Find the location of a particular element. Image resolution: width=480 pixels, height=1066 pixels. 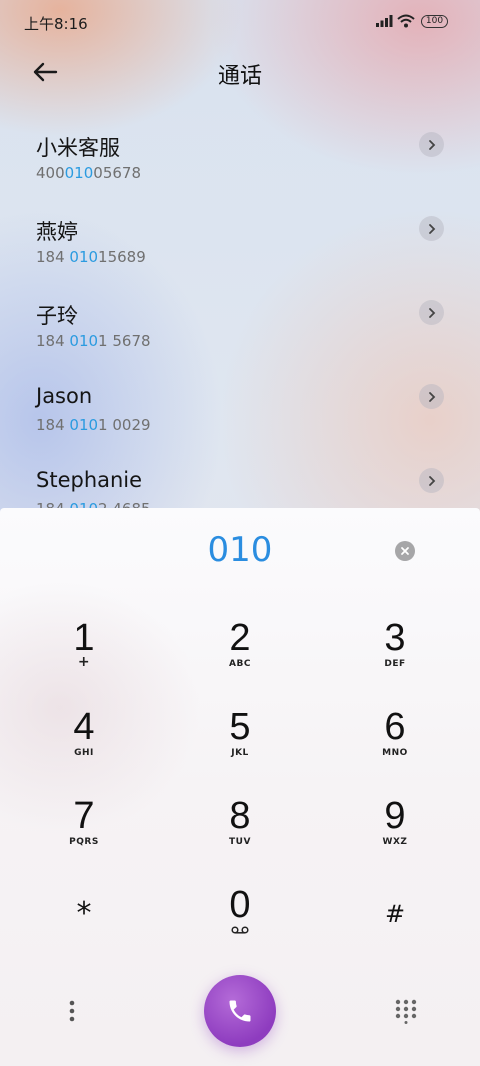

contact-name: Stephanie is located at coordinates (89, 480).